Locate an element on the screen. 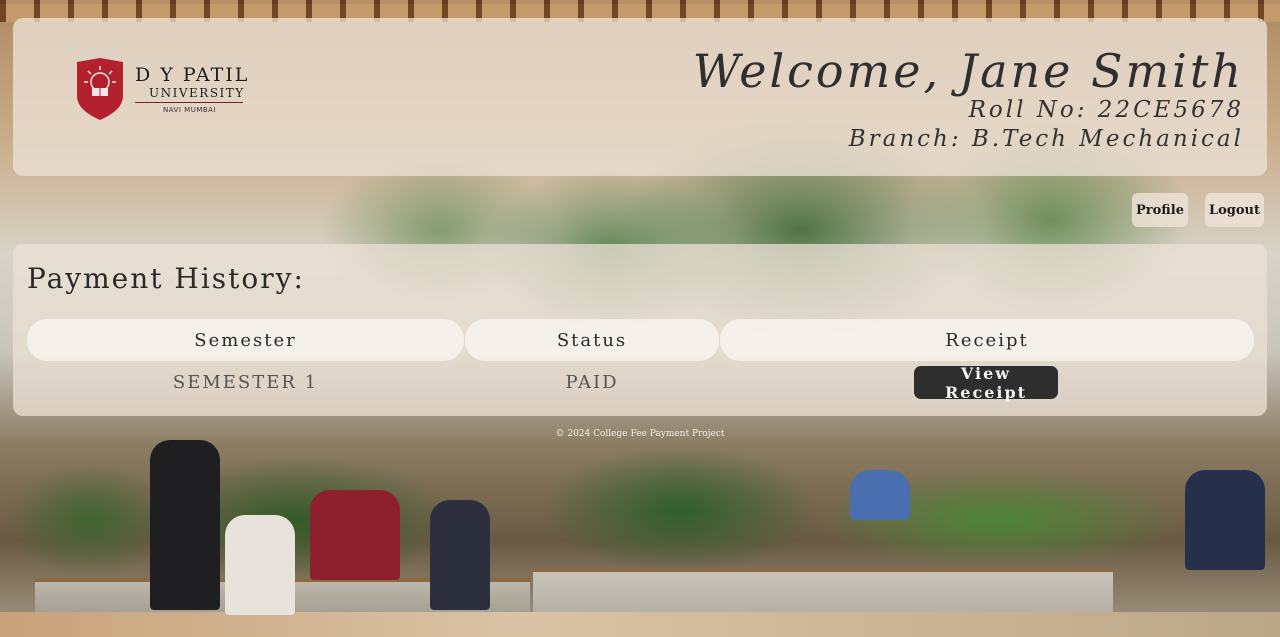 Image resolution: width=1280 pixels, height=637 pixels. branch-info: Branch: B.Tech Mechanical is located at coordinates (1046, 139).